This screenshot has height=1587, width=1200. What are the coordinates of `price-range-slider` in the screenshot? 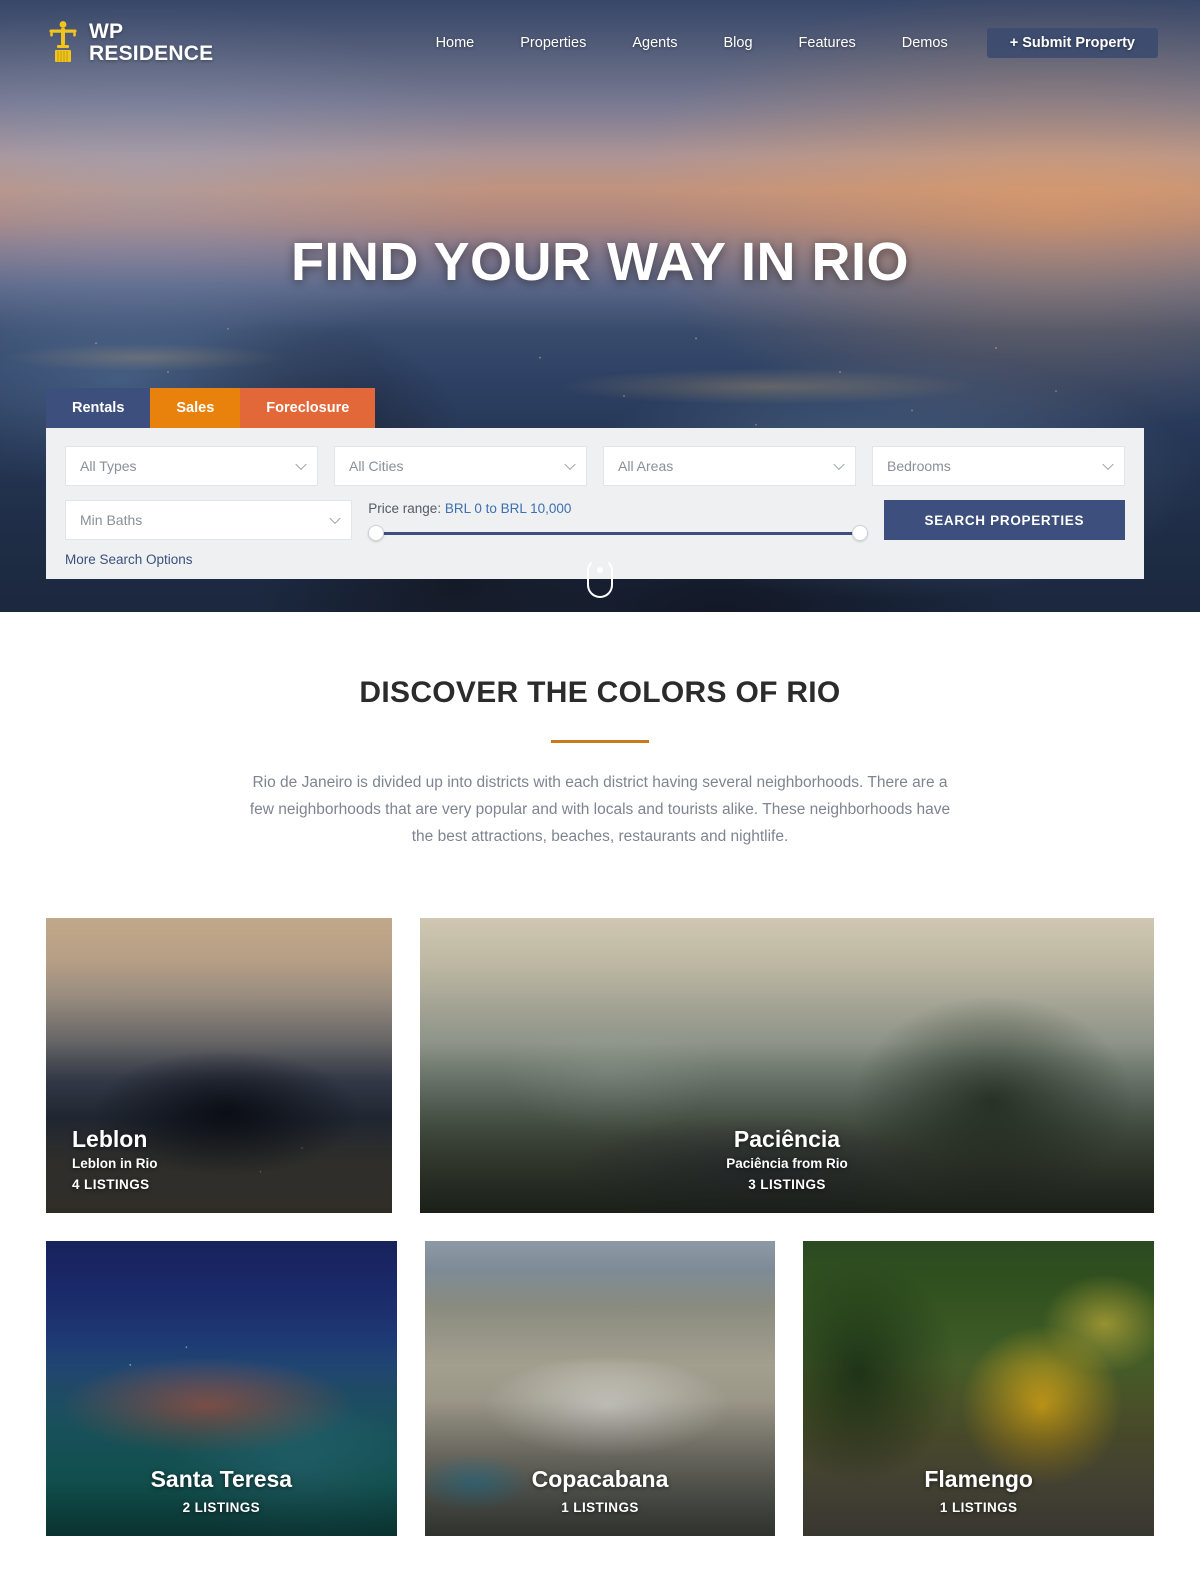 It's located at (618, 533).